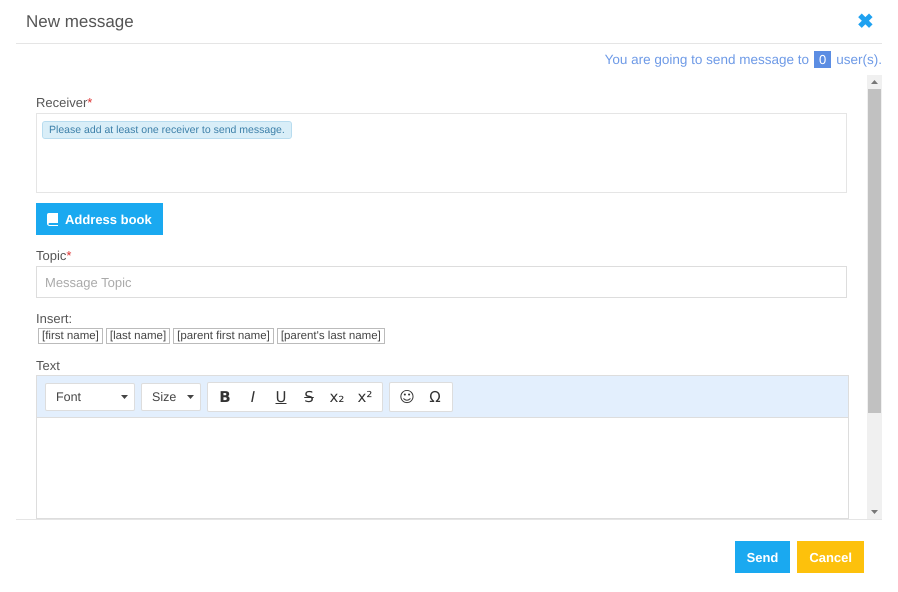 This screenshot has width=898, height=592. I want to click on book-icon, so click(52, 219).